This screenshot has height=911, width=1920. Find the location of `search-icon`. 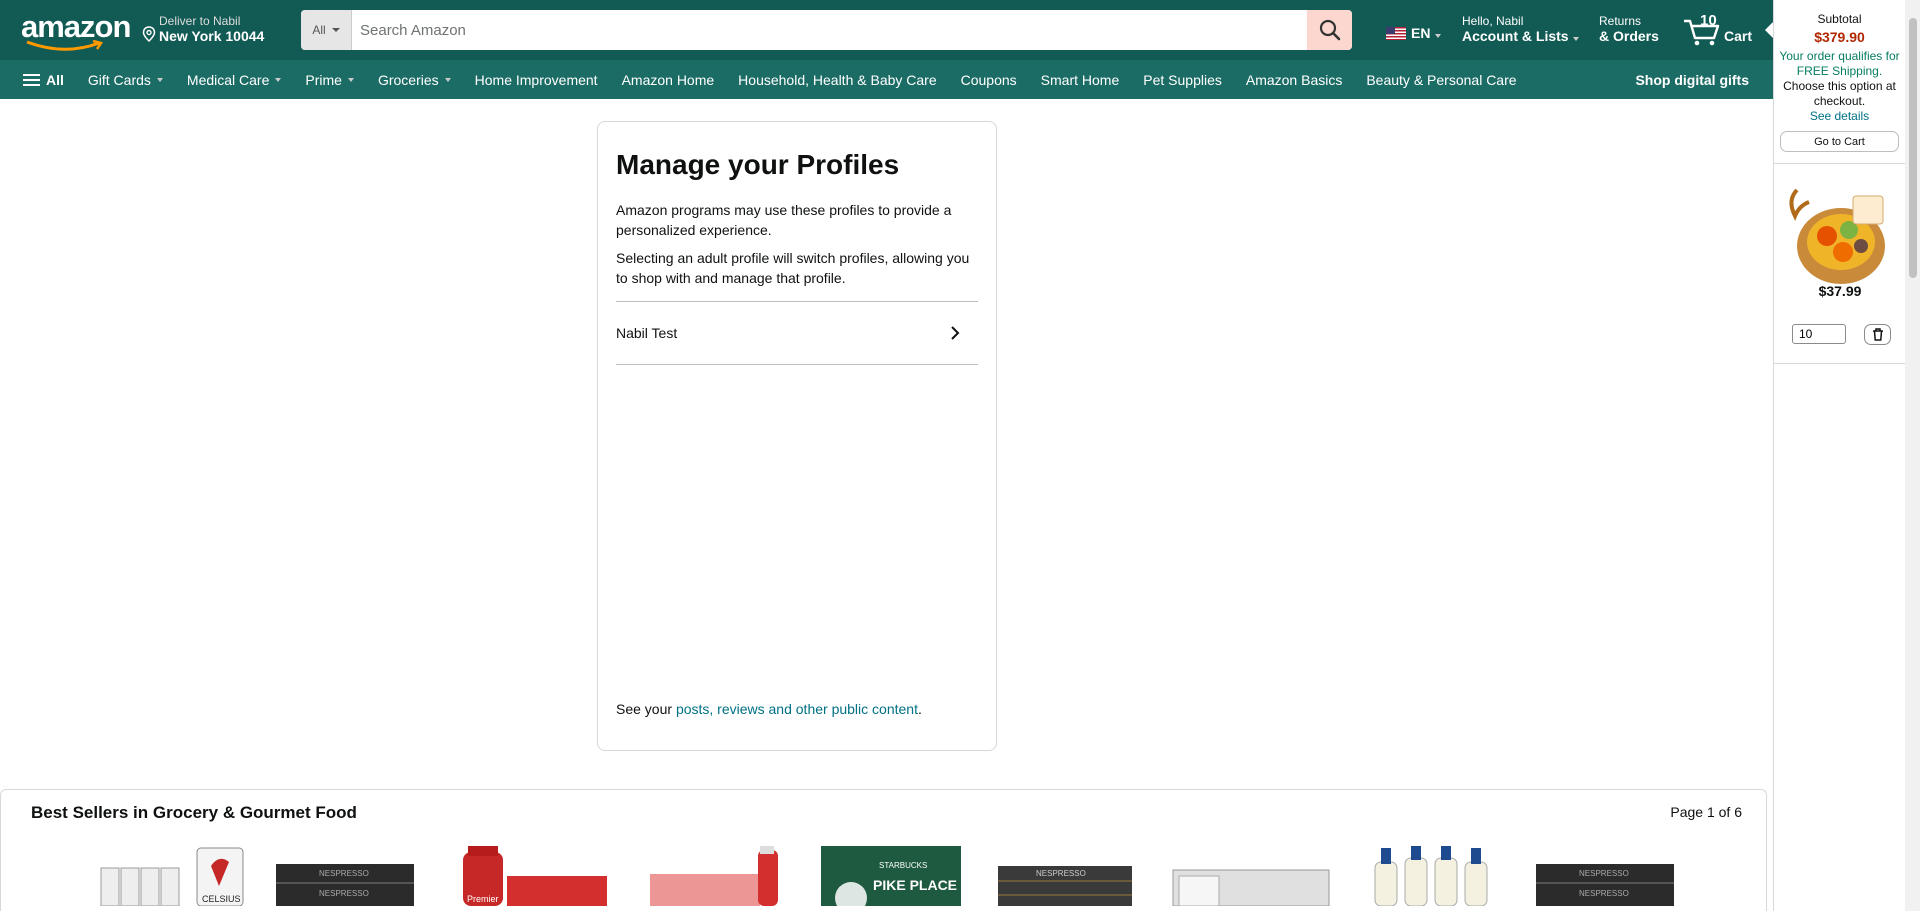

search-icon is located at coordinates (1329, 30).